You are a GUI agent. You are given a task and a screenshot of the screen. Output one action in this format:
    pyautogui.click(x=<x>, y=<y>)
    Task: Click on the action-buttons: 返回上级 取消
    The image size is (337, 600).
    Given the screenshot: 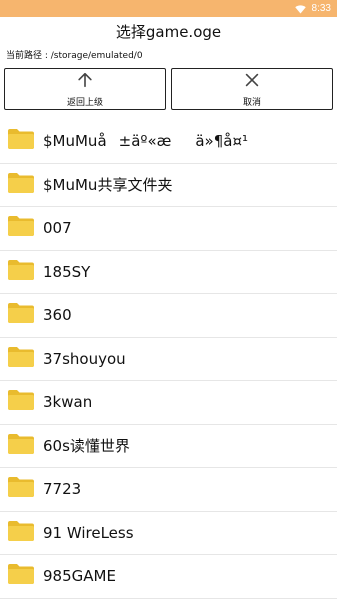 What is the action you would take?
    pyautogui.click(x=168, y=88)
    